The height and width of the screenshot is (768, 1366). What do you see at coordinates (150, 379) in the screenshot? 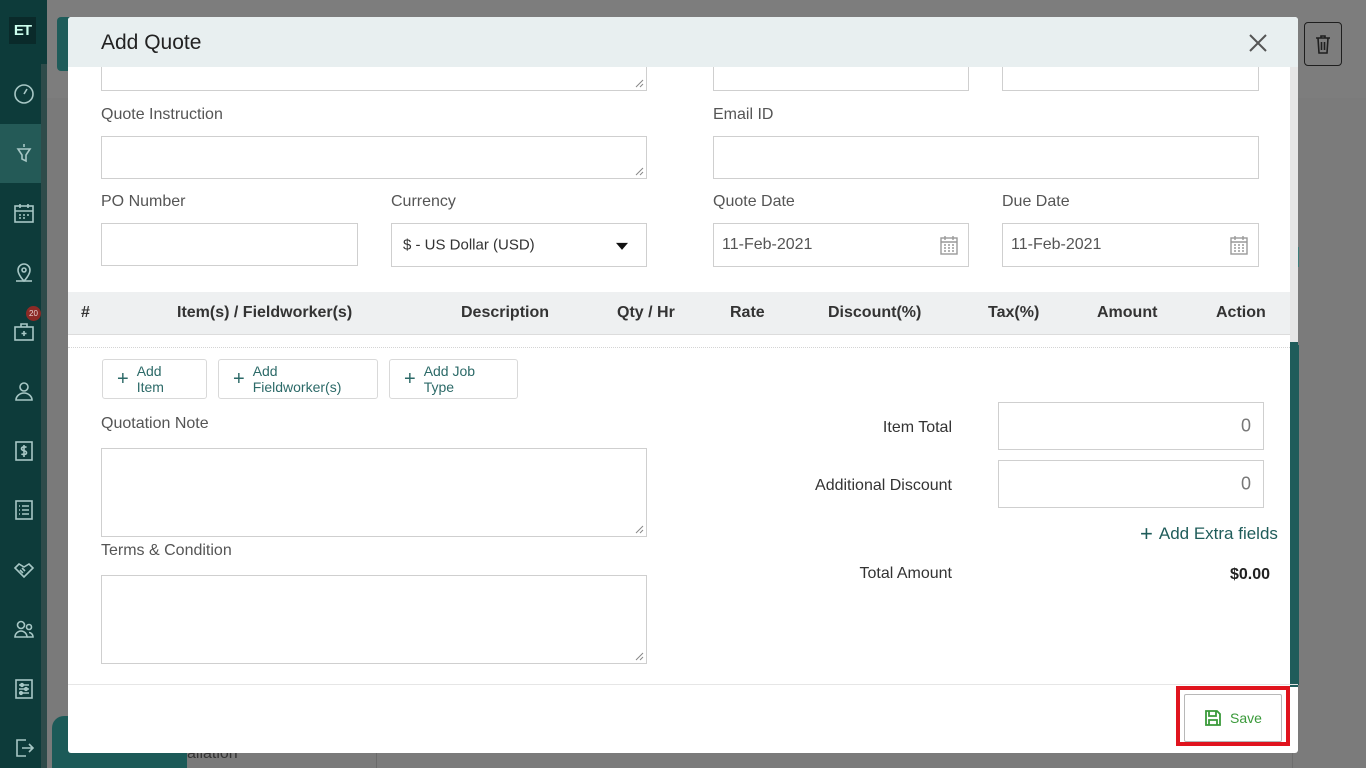
I see `add-item-label: Add Item` at bounding box center [150, 379].